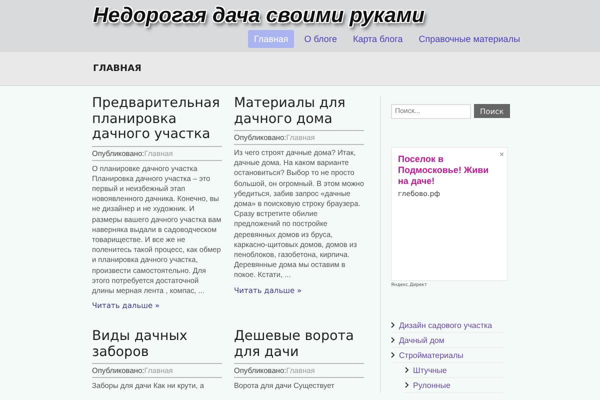 The height and width of the screenshot is (400, 600). Describe the element at coordinates (320, 39) in the screenshot. I see `nav-link: О блоге` at that location.